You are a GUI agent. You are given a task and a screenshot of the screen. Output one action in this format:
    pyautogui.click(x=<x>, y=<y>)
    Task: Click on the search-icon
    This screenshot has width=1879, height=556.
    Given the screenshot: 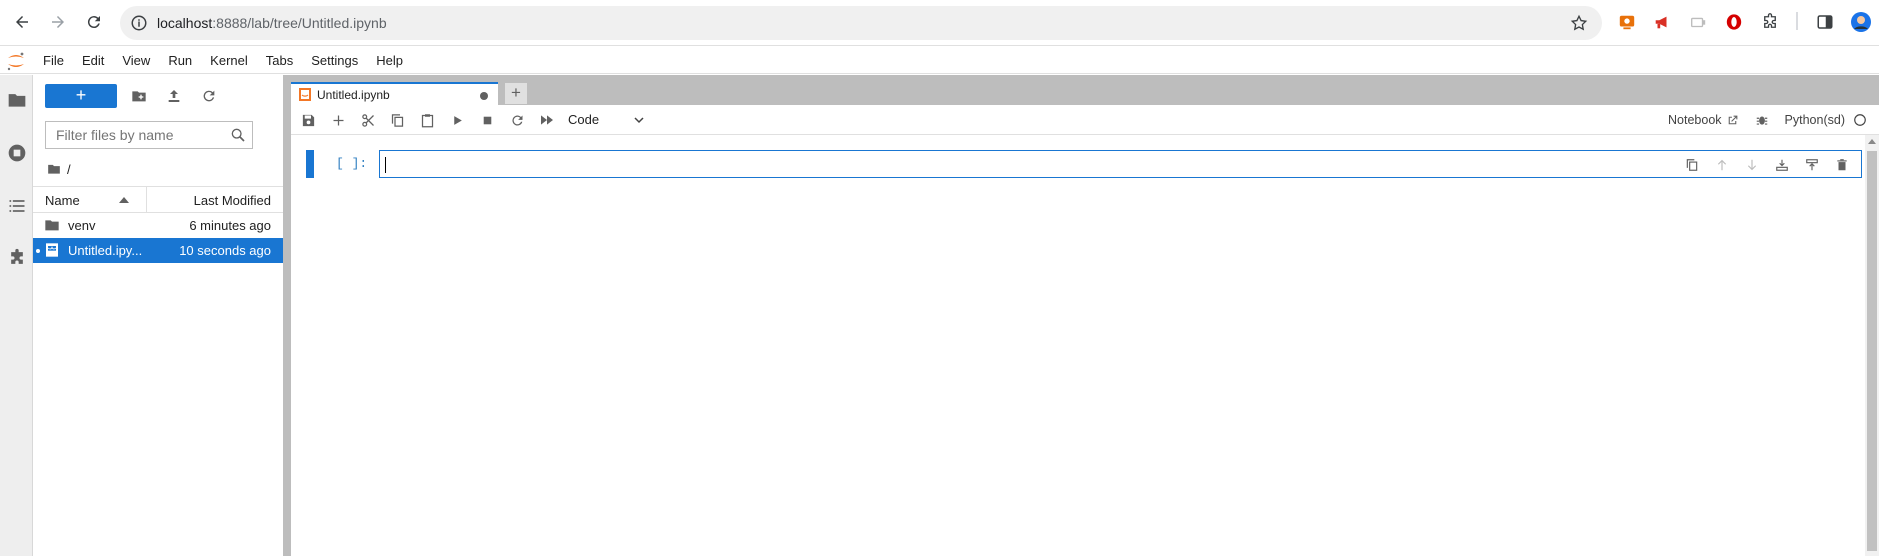 What is the action you would take?
    pyautogui.click(x=238, y=135)
    